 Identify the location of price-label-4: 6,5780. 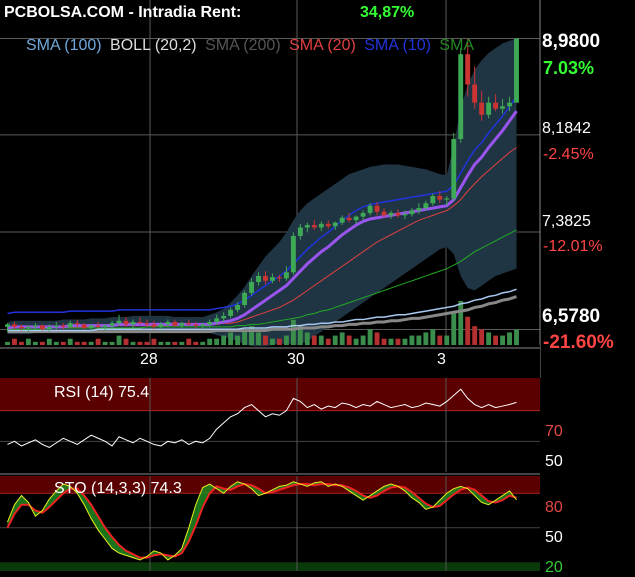
(571, 316).